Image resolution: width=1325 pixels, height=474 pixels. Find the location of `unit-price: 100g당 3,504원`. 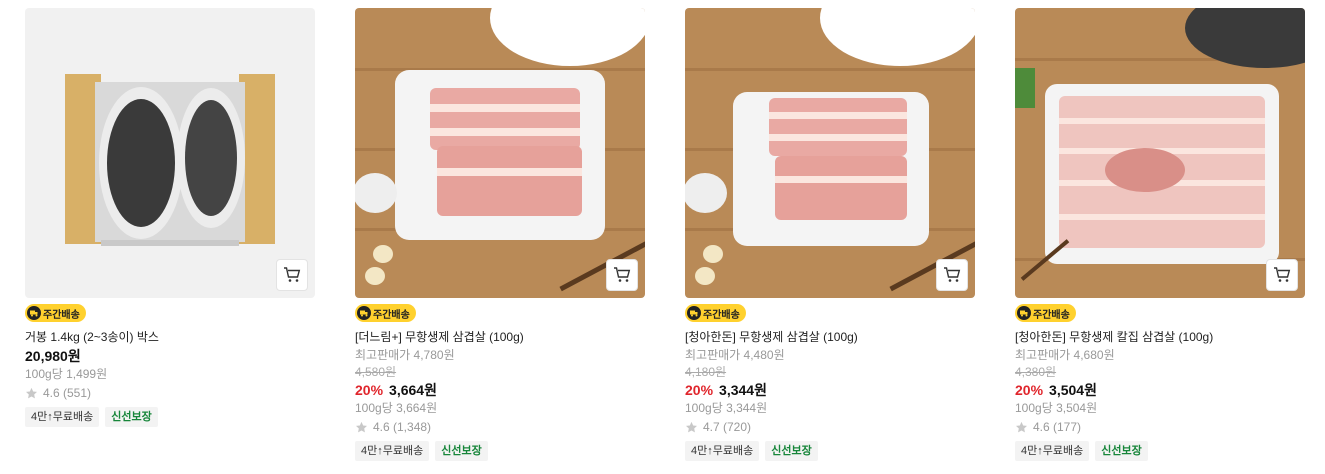

unit-price: 100g당 3,504원 is located at coordinates (1056, 408).